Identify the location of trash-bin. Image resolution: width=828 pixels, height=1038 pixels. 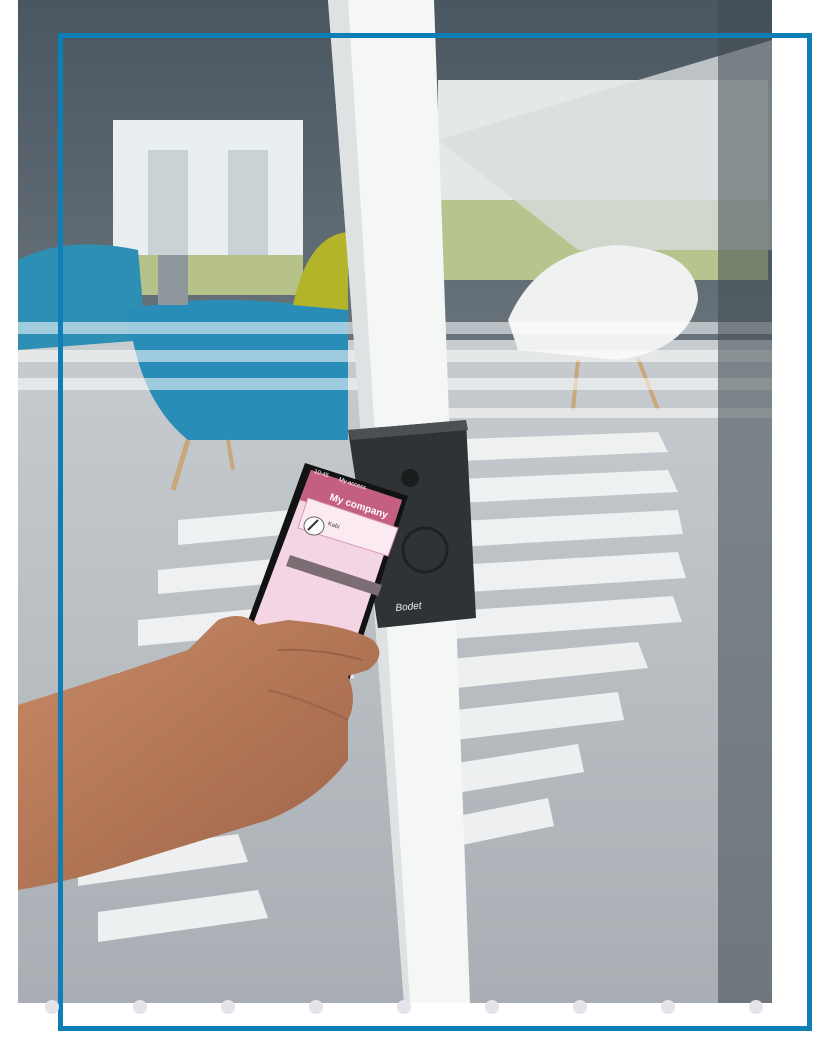
(173, 280).